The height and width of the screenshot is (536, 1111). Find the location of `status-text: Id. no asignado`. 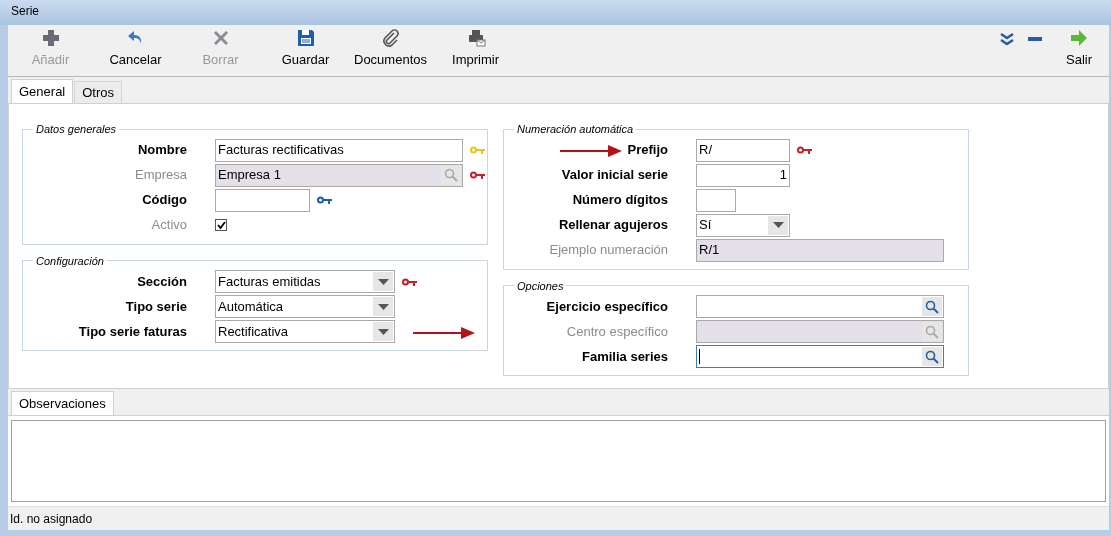

status-text: Id. no asignado is located at coordinates (51, 519).